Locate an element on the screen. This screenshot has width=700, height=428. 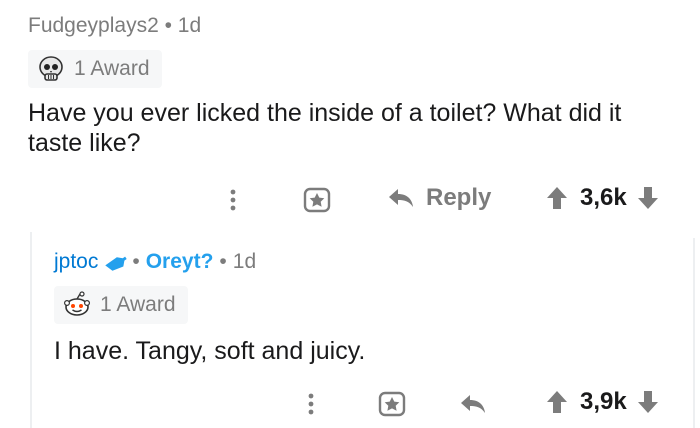
comment1-reply-label: Reply is located at coordinates (459, 197).